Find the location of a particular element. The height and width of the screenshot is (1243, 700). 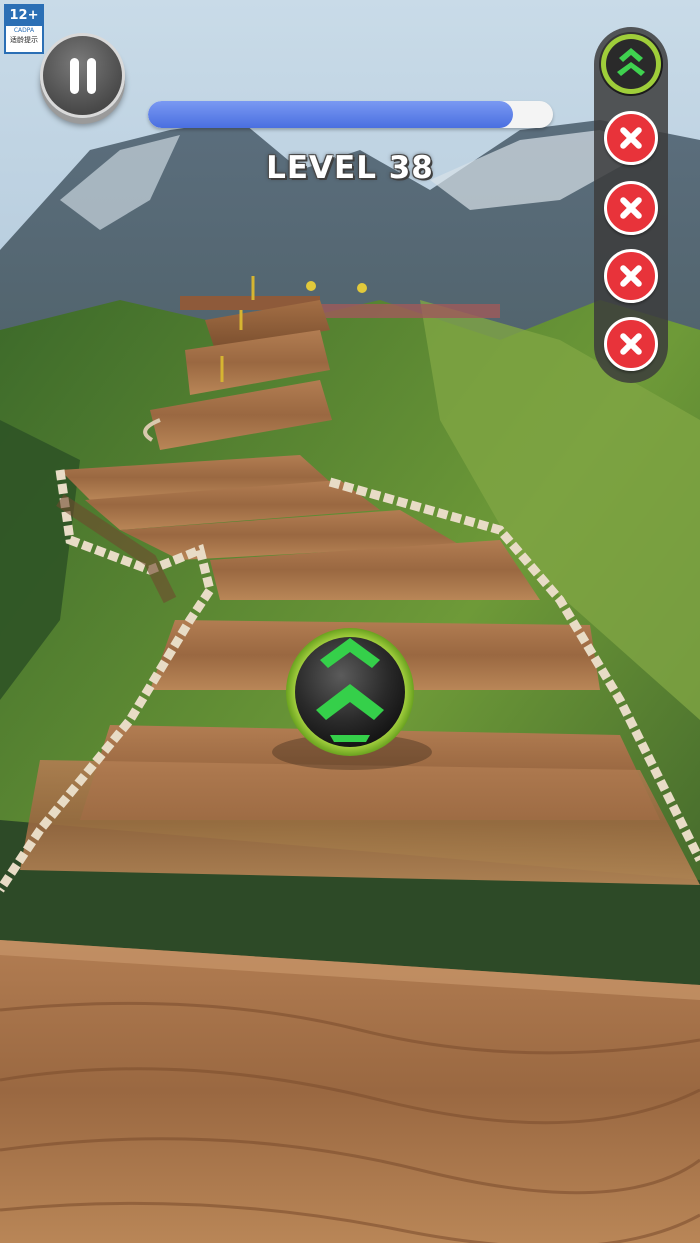

age-rating-org: CADPA is located at coordinates (24, 30).